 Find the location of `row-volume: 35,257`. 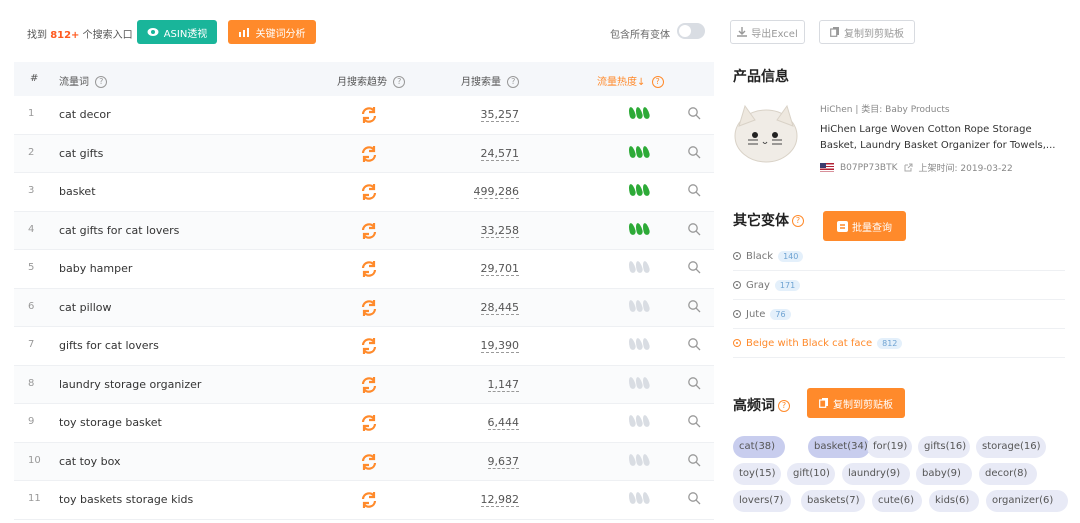

row-volume: 35,257 is located at coordinates (481, 115).